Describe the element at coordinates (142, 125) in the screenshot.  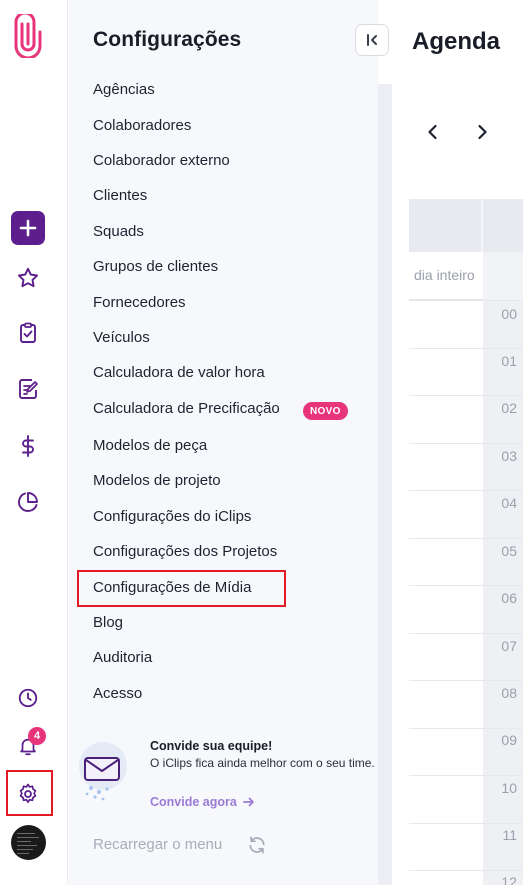
I see `menu-item-colaboradores: Colaboradores` at that location.